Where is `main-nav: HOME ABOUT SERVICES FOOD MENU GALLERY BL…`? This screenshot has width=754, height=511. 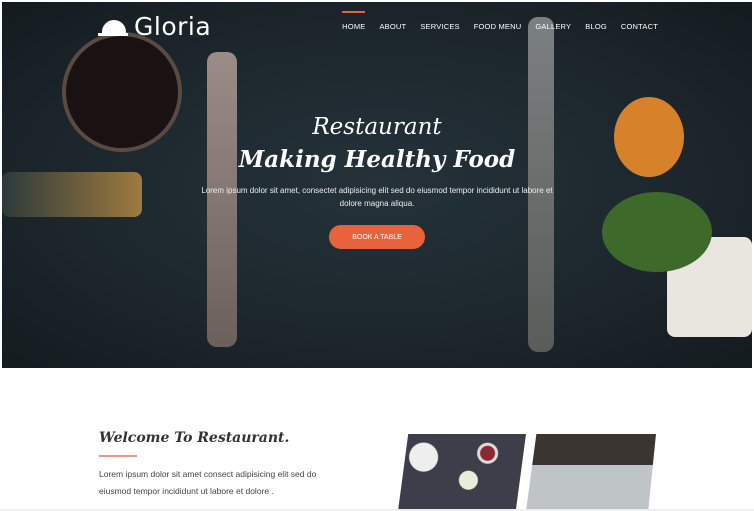
main-nav: HOME ABOUT SERVICES FOOD MENU GALLERY BL… is located at coordinates (500, 21).